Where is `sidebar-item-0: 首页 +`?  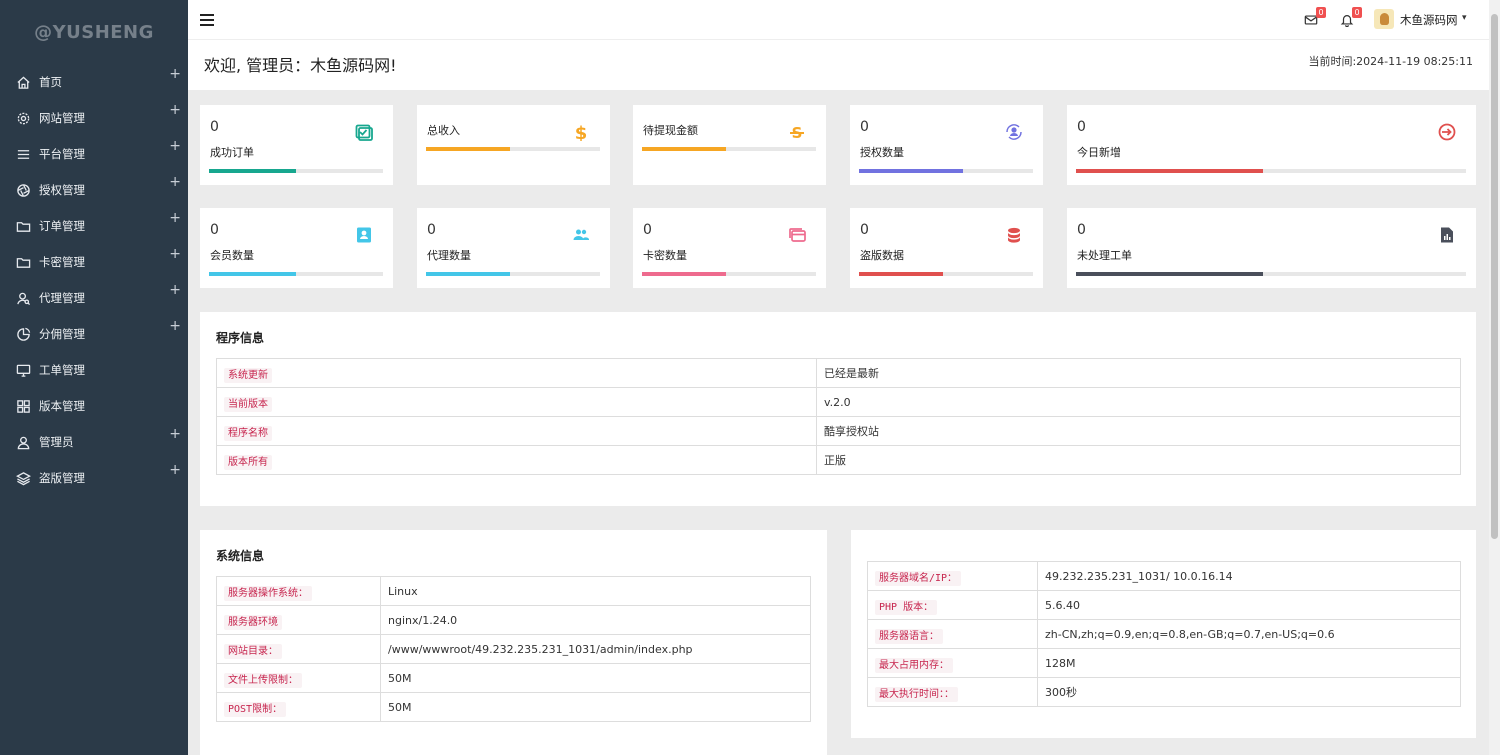 sidebar-item-0: 首页 + is located at coordinates (94, 82).